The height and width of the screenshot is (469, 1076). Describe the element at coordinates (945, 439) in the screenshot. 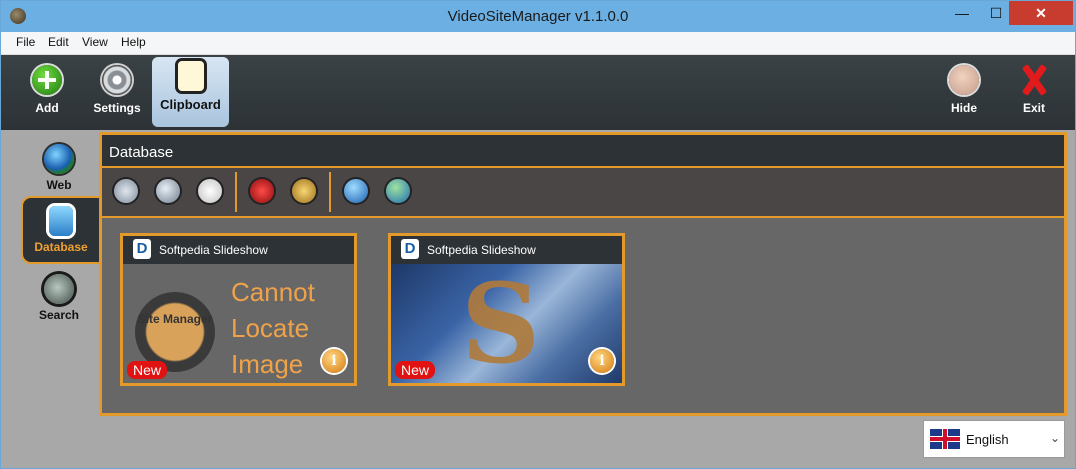

I see `uk-flag-icon` at that location.